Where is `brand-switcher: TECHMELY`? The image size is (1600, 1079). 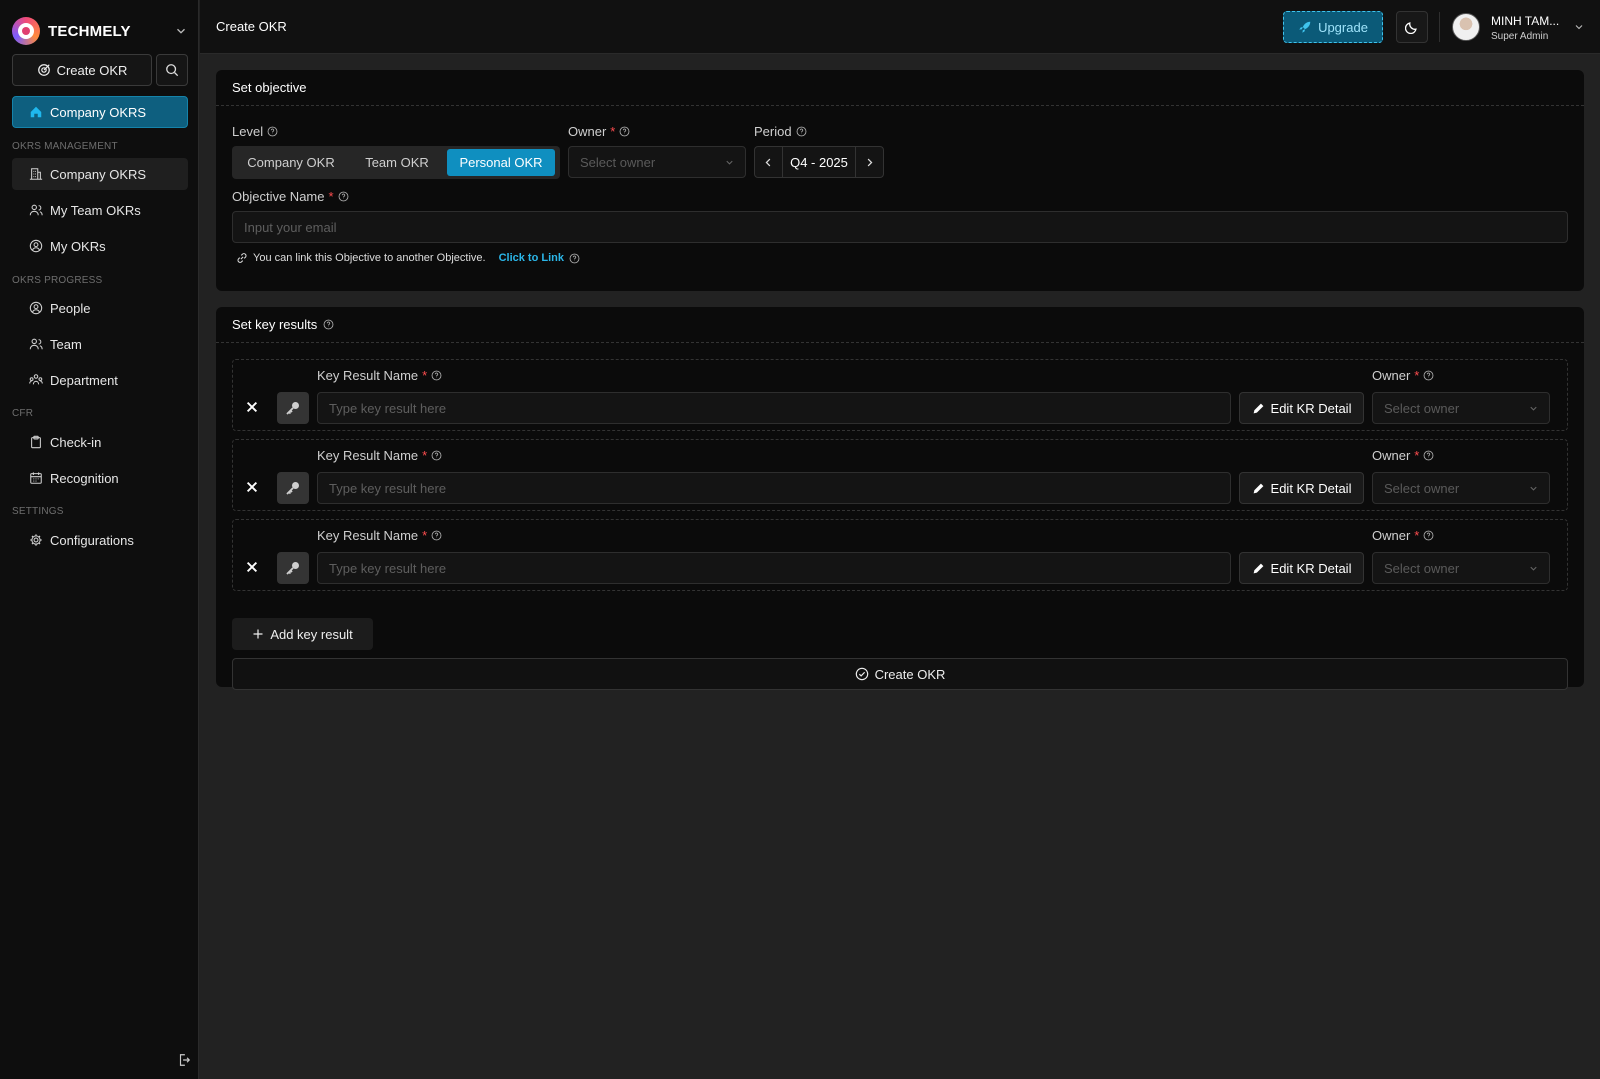 brand-switcher: TECHMELY is located at coordinates (100, 31).